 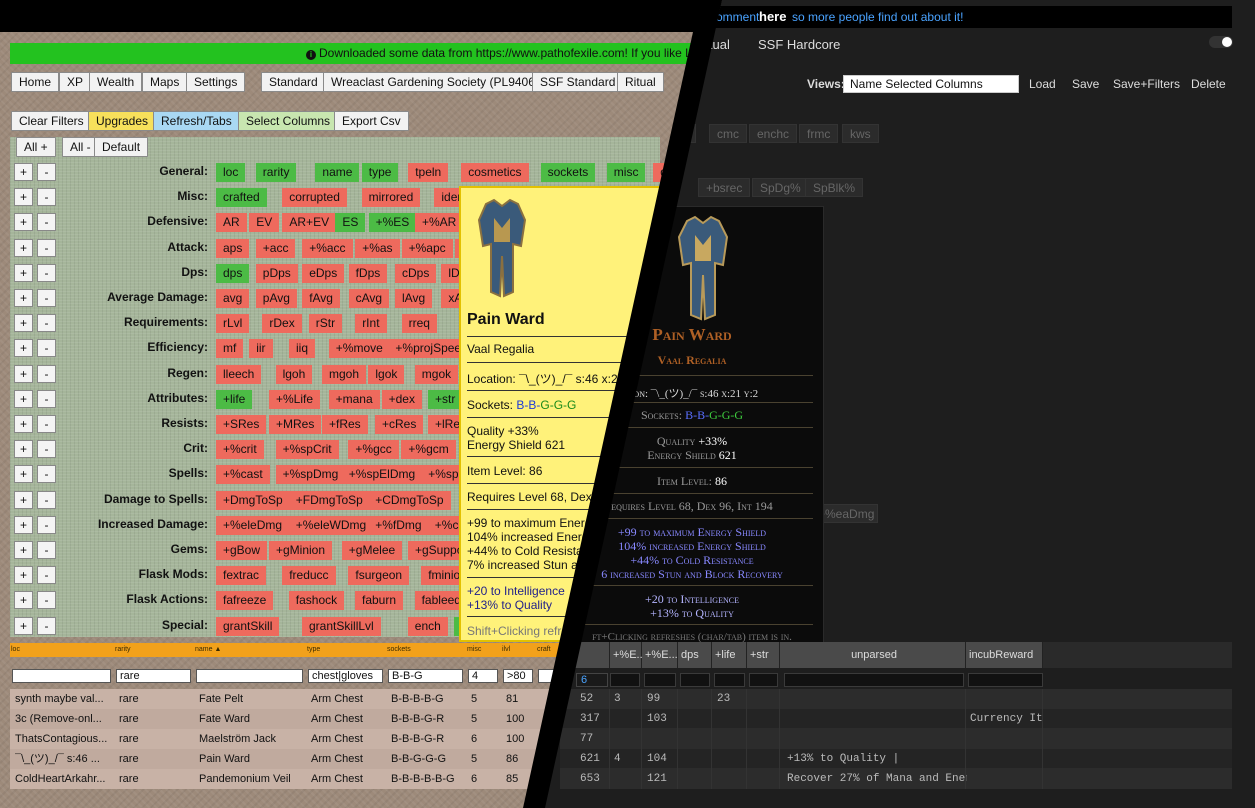 I want to click on column-toggle-chip: avg, so click(x=233, y=298).